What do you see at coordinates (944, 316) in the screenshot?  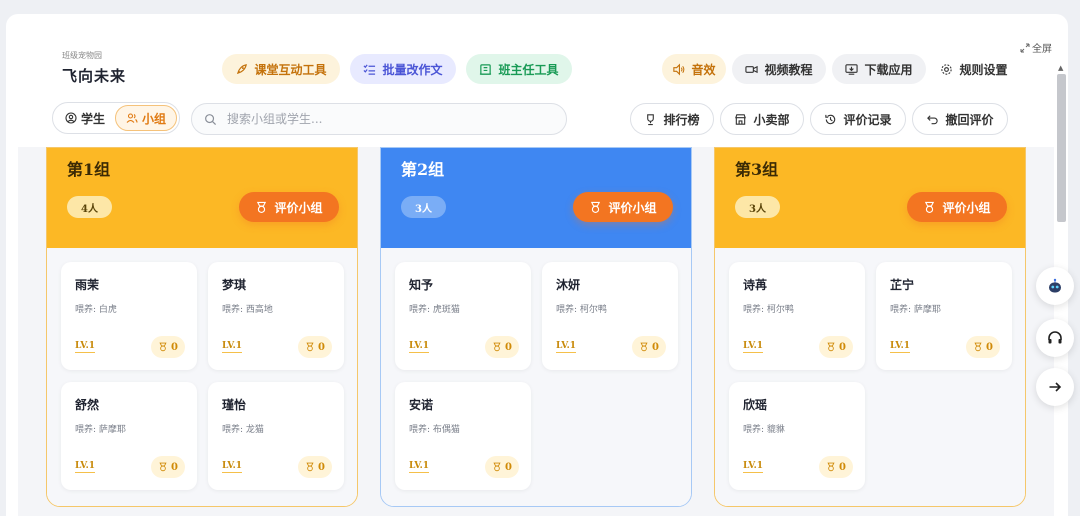 I see `student-card: 芷宁 喂养: 萨摩耶 LV.1 0` at bounding box center [944, 316].